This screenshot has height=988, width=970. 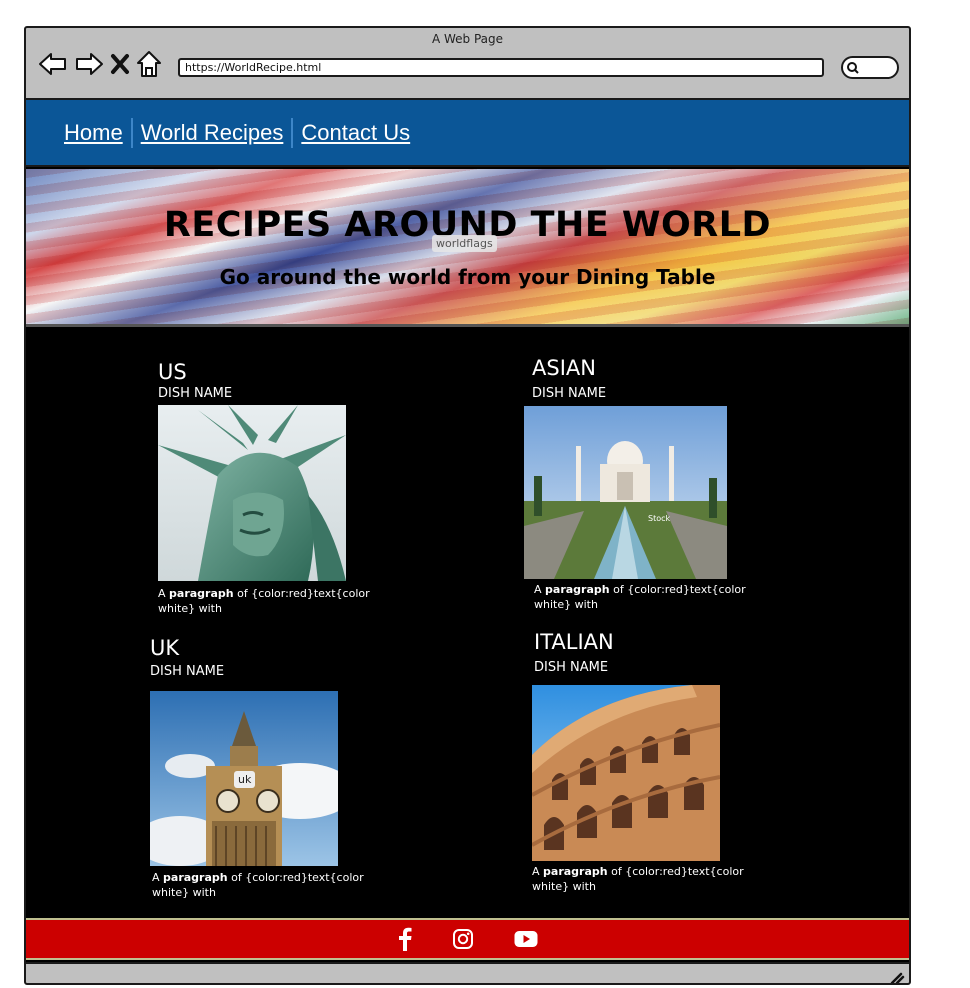 I want to click on recipe-card-us: US DISH NAME, so click(x=195, y=380).